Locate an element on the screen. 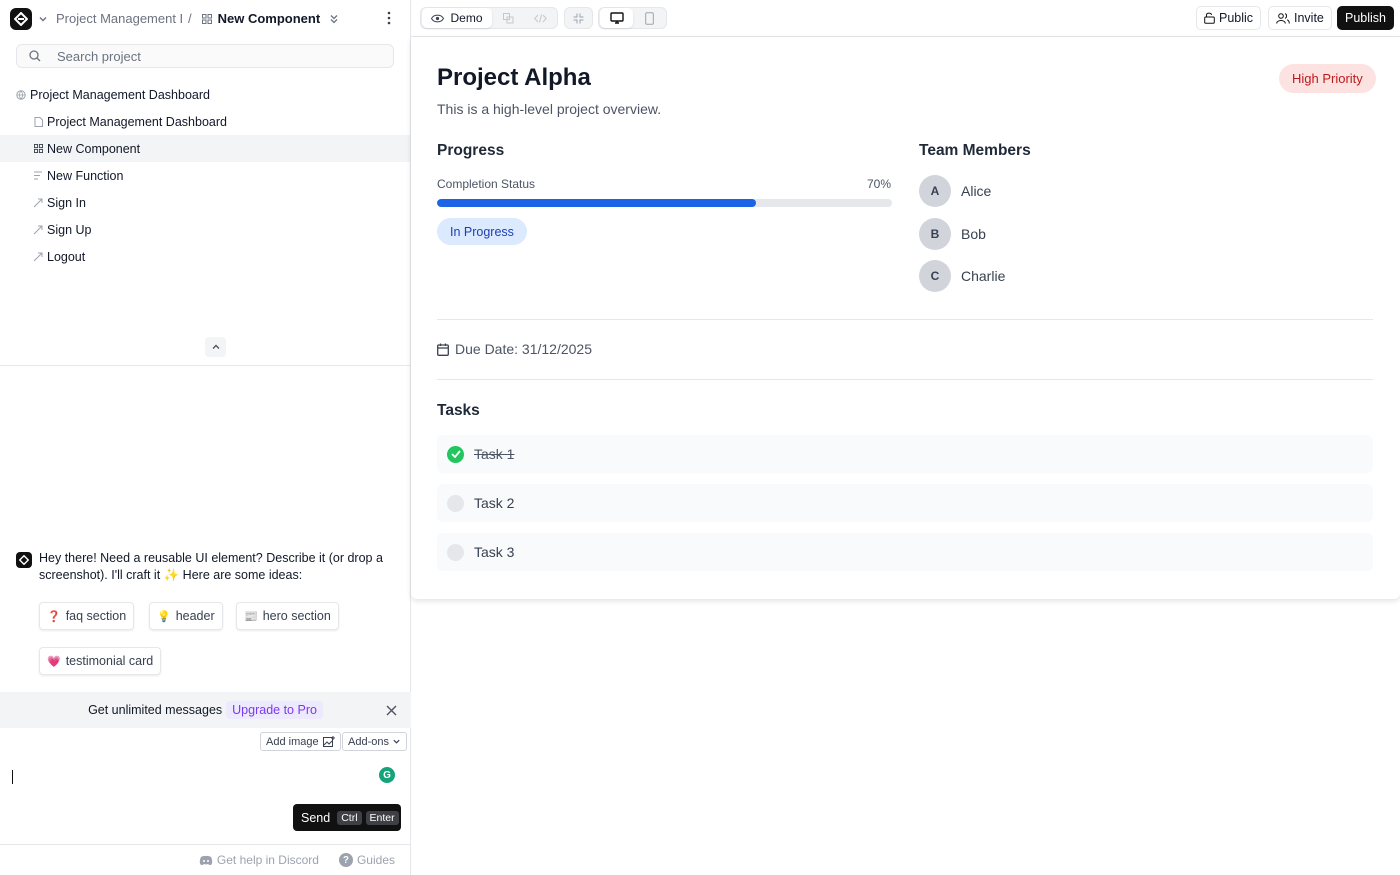 The width and height of the screenshot is (1400, 875). publish-button: Publish is located at coordinates (1365, 18).